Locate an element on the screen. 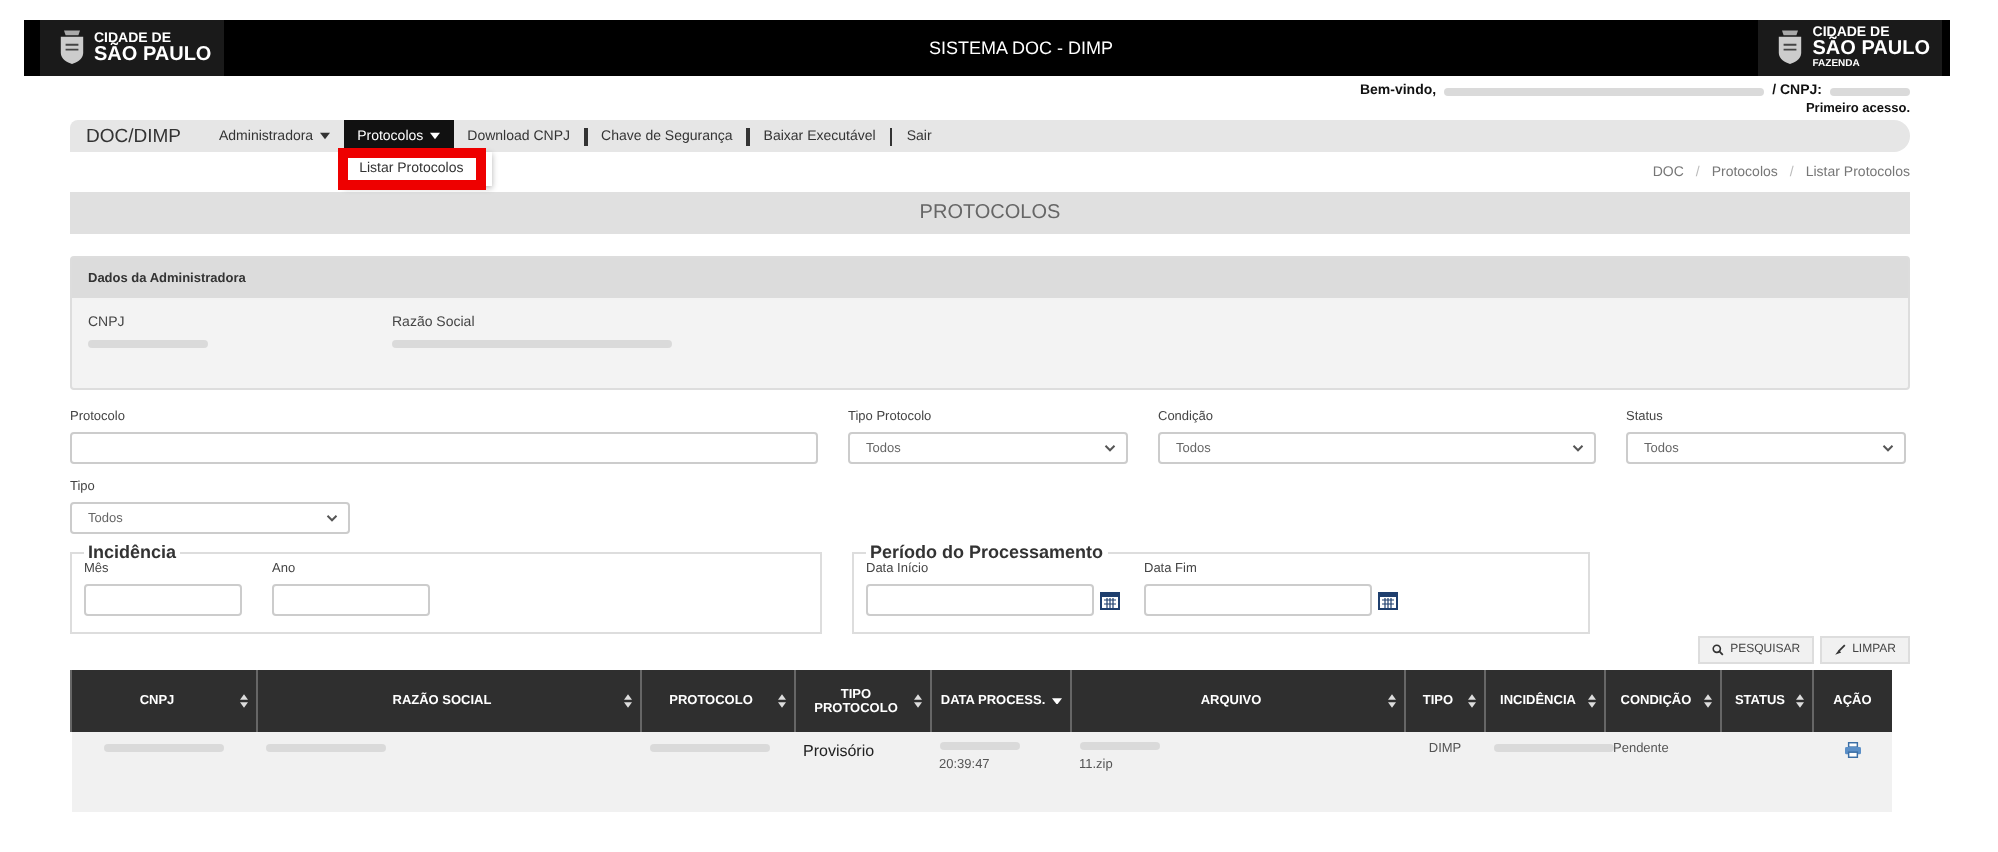  year-input is located at coordinates (351, 600).